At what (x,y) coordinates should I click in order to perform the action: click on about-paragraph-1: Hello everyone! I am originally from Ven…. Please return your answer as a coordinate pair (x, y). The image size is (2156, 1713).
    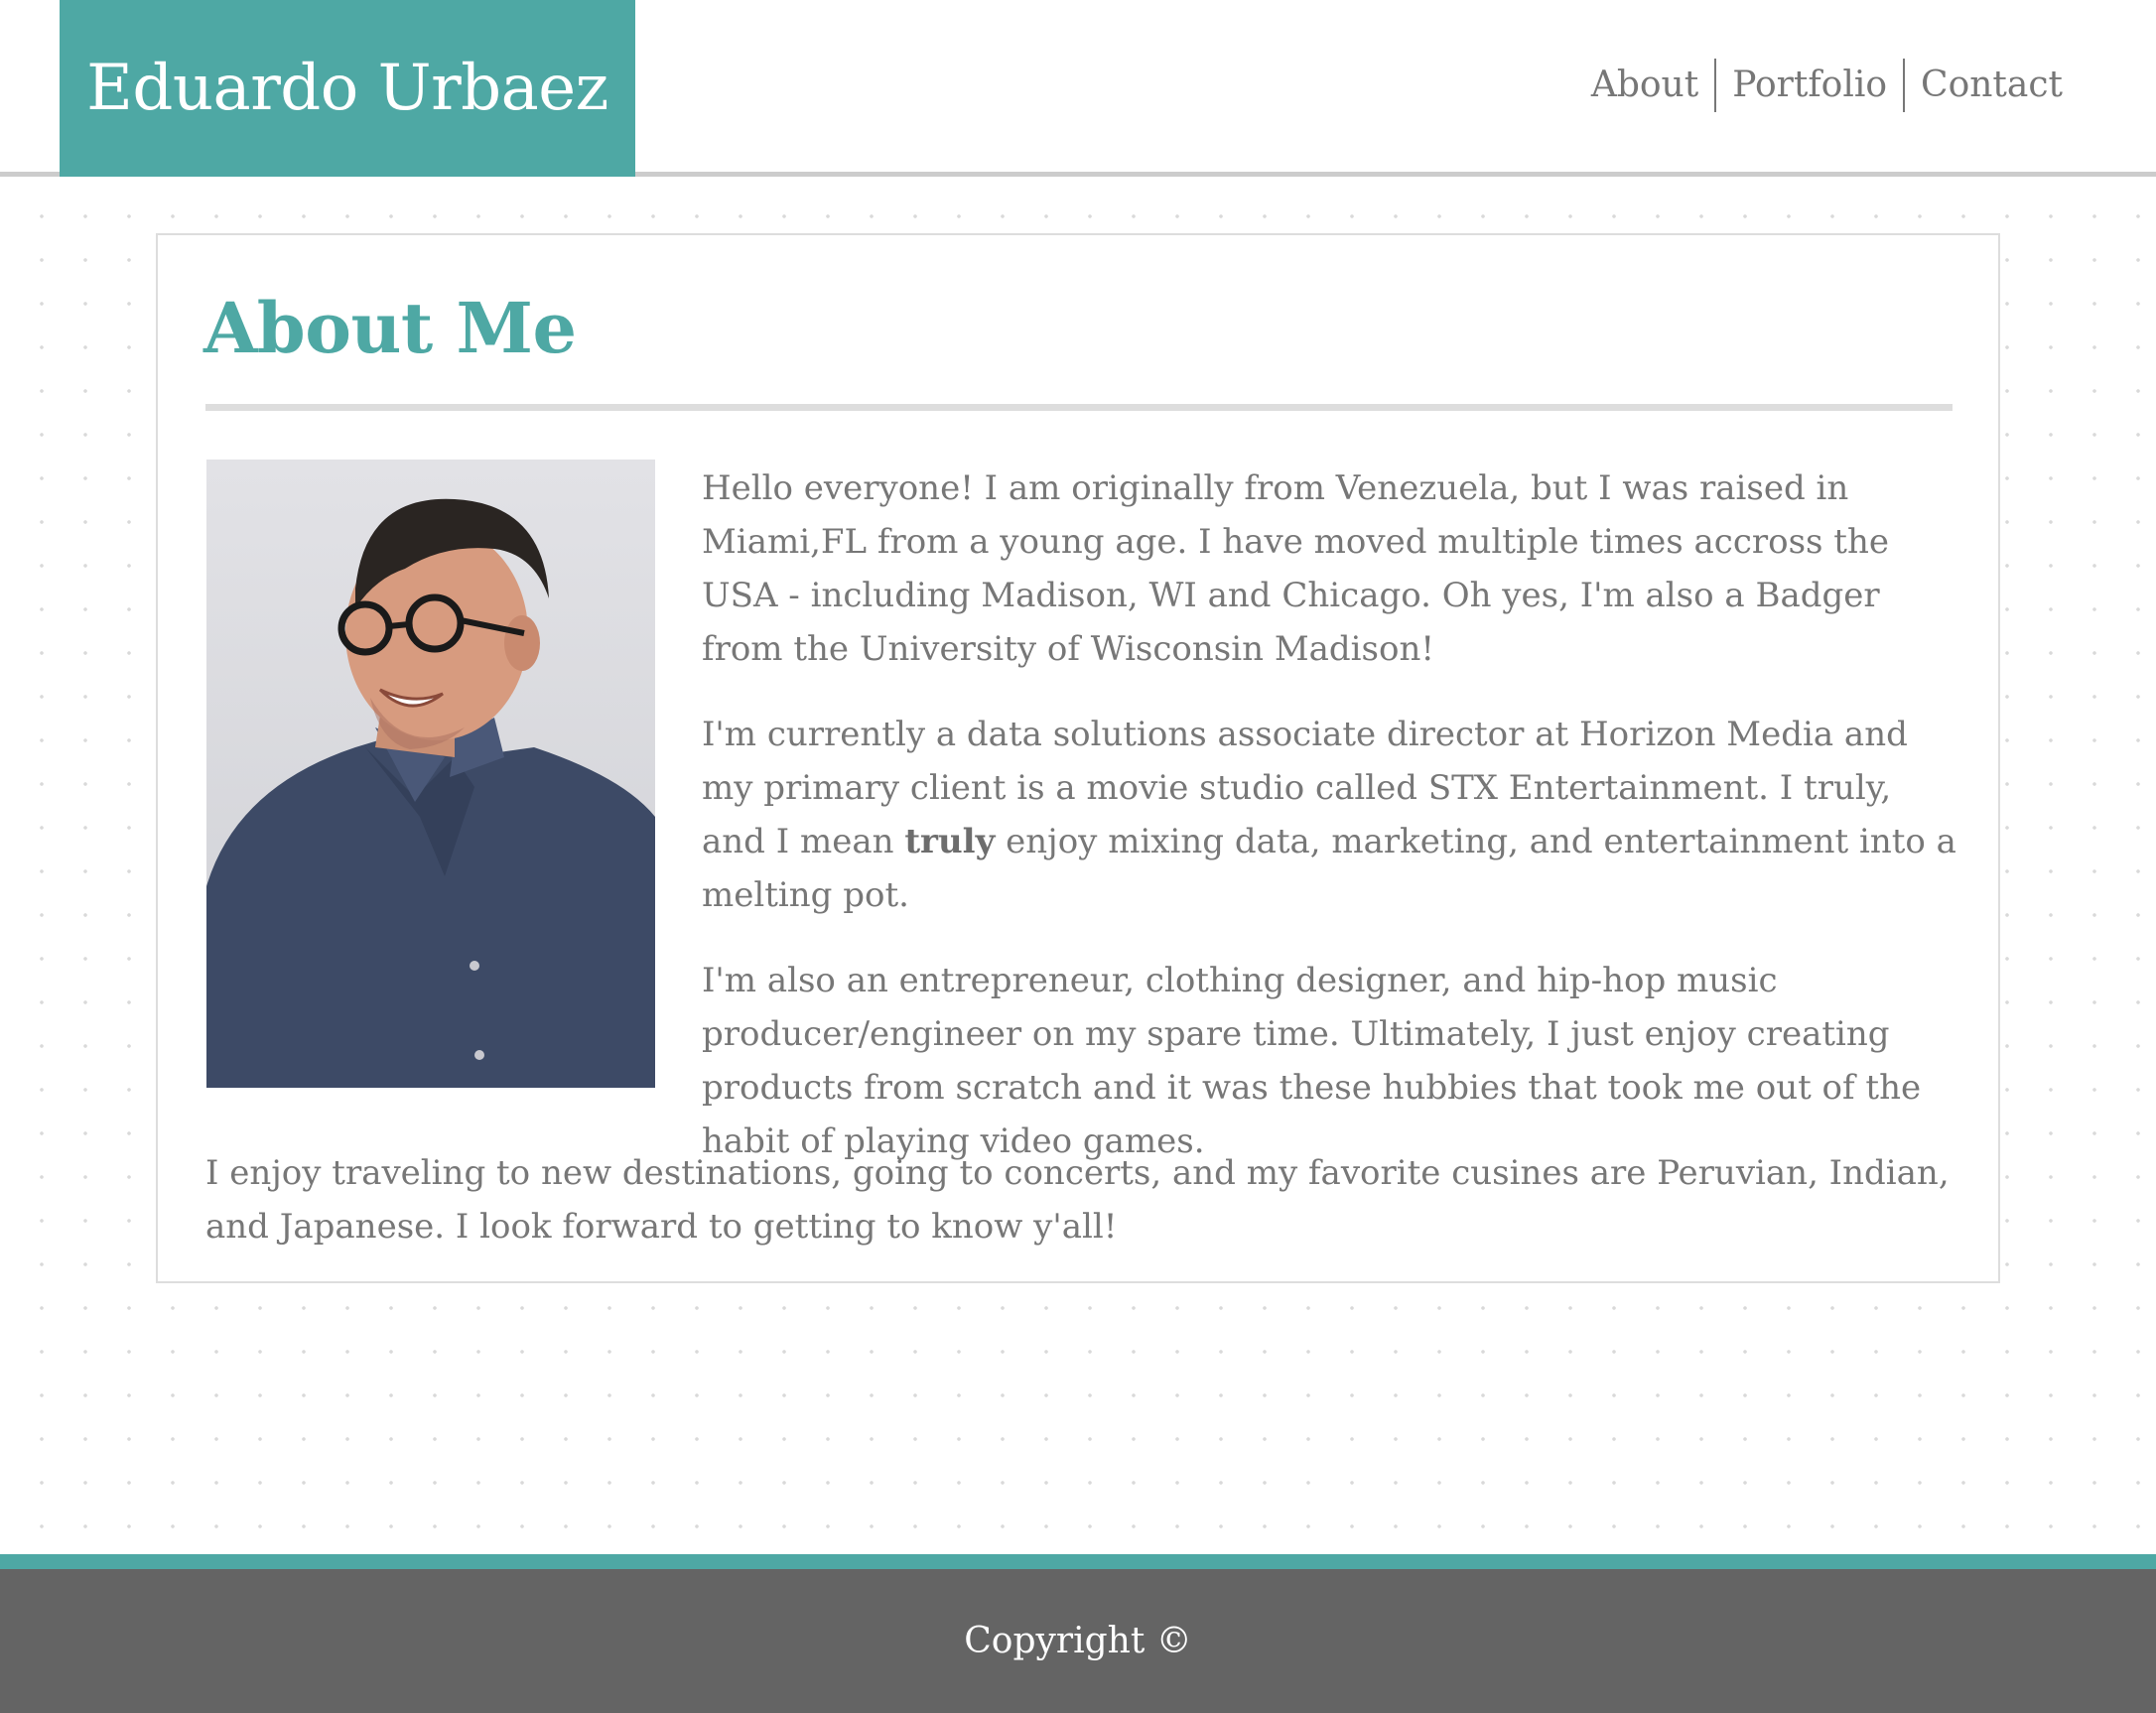
    Looking at the image, I should click on (1295, 568).